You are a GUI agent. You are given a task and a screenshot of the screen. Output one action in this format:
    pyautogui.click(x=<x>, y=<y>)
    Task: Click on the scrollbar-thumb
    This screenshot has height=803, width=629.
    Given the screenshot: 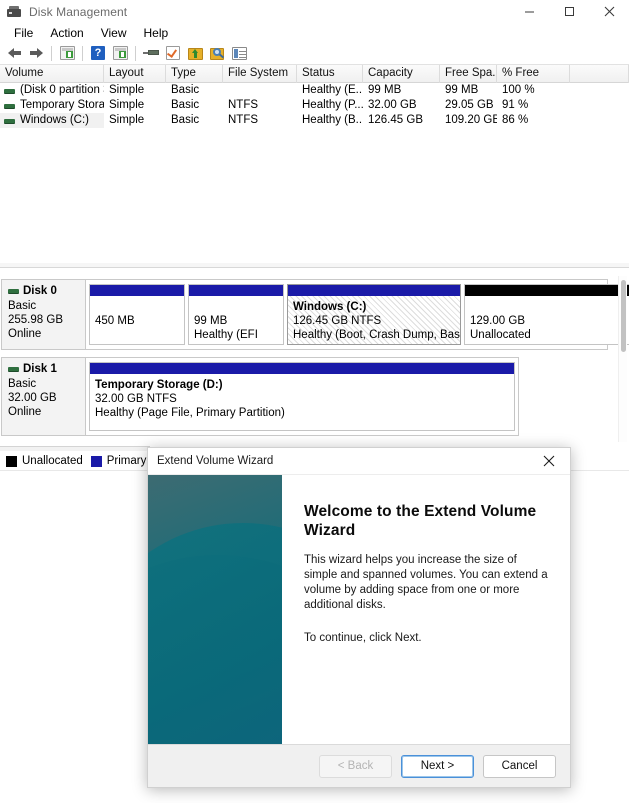 What is the action you would take?
    pyautogui.click(x=623, y=316)
    